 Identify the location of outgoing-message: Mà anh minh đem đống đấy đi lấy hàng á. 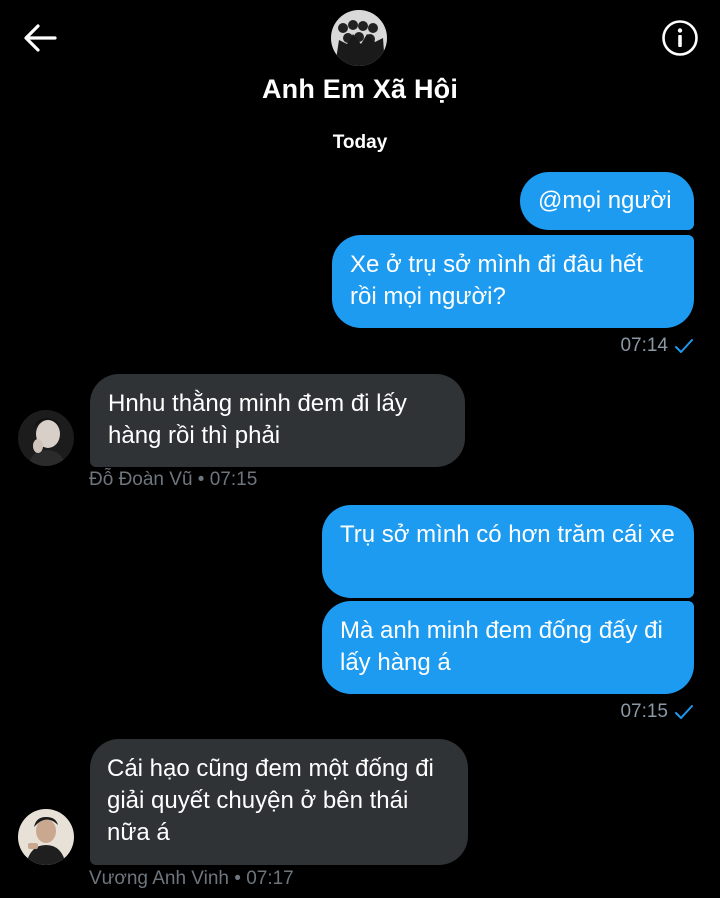
(508, 647).